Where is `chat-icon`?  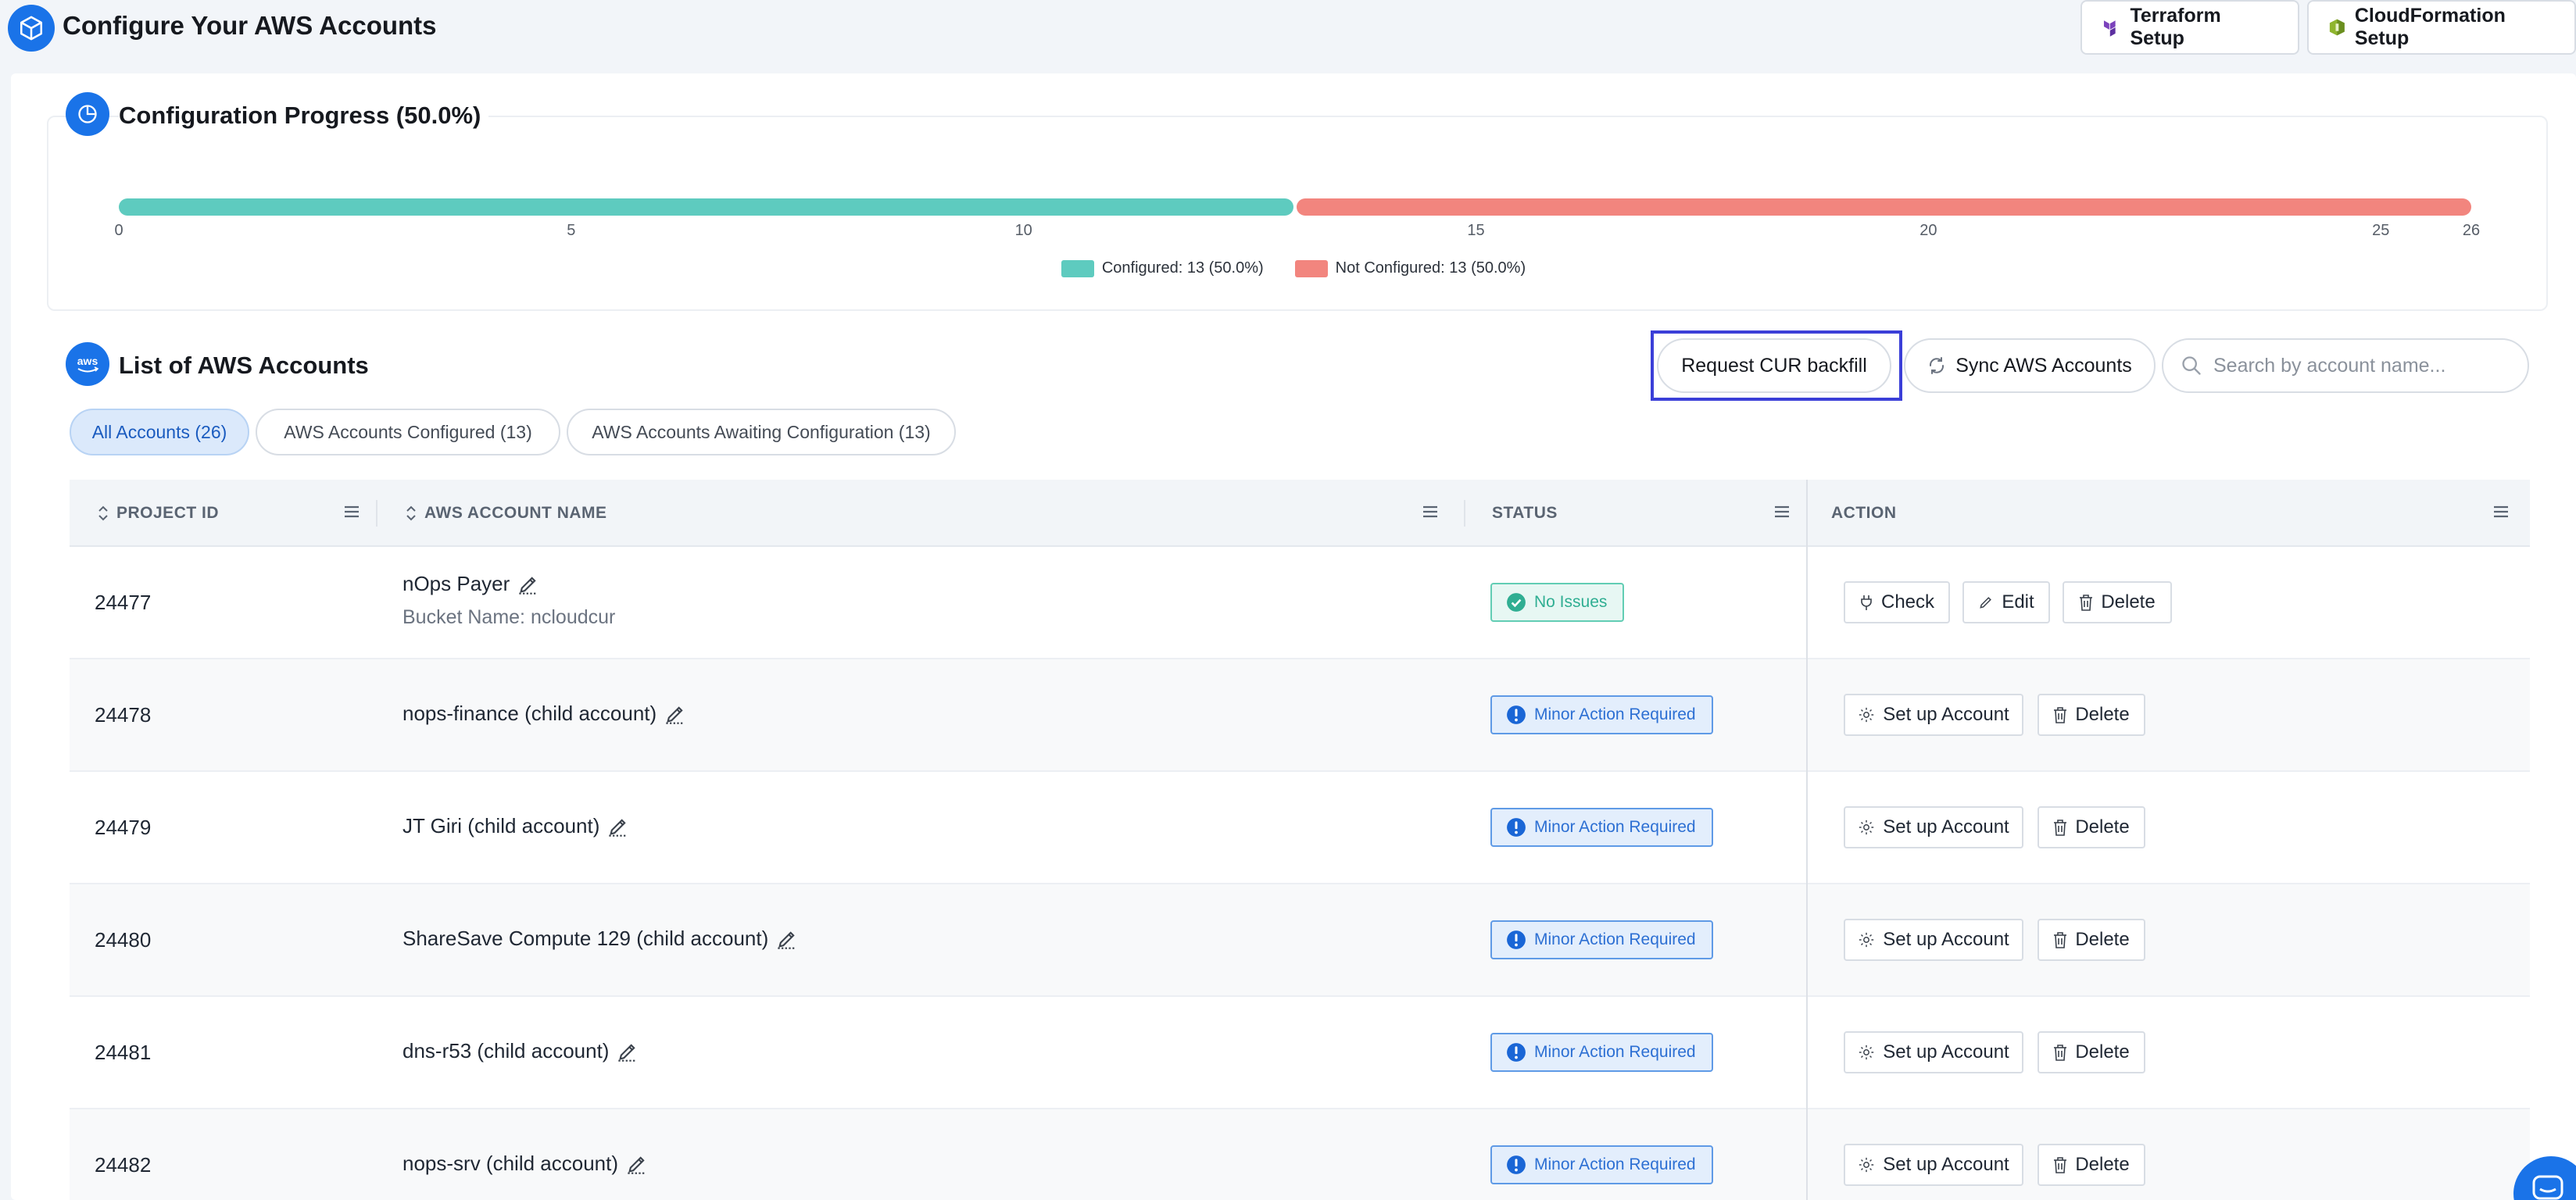 chat-icon is located at coordinates (2547, 1187).